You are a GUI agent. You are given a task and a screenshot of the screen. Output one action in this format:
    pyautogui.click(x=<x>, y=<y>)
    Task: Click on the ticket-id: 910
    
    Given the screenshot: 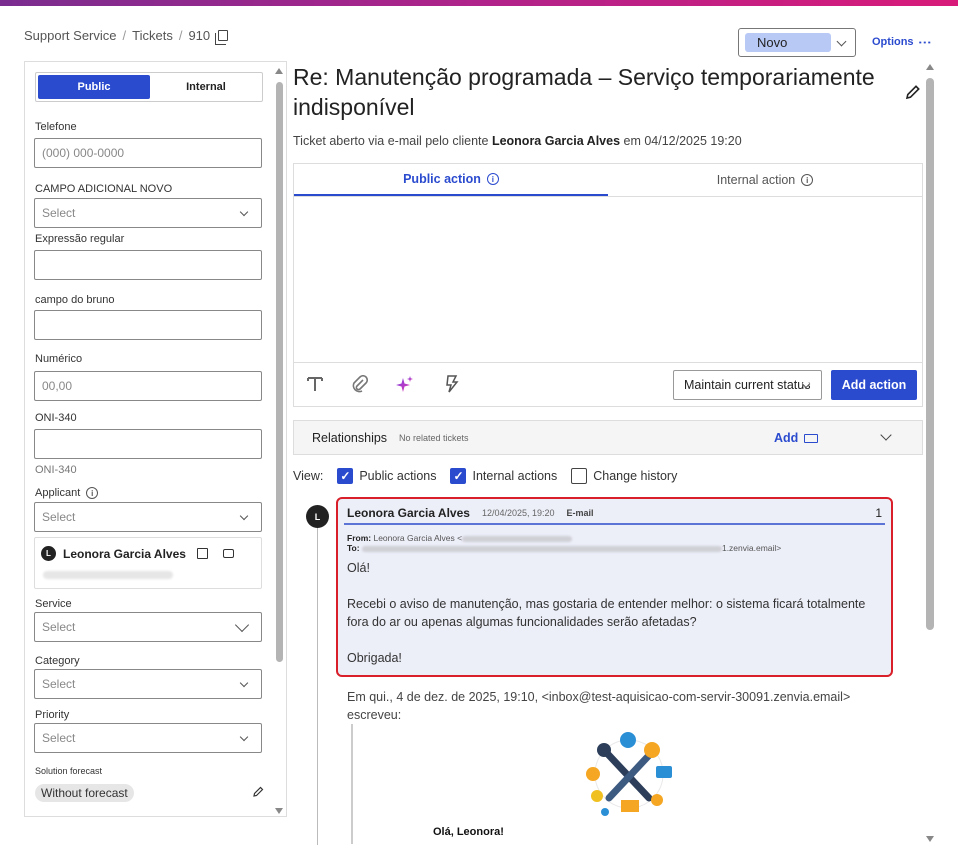 What is the action you would take?
    pyautogui.click(x=199, y=35)
    